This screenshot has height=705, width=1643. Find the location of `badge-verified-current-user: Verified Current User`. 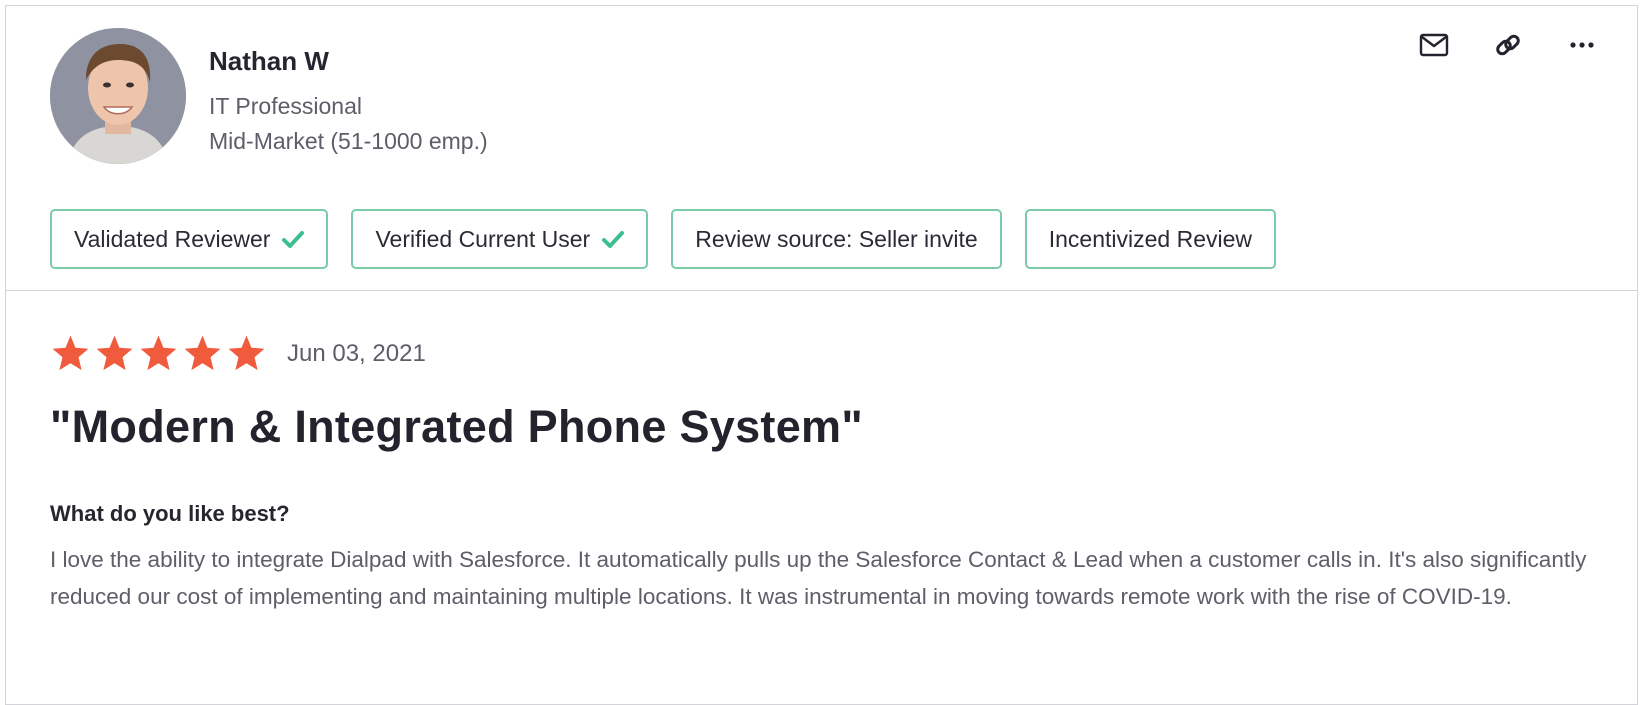

badge-verified-current-user: Verified Current User is located at coordinates (500, 239).